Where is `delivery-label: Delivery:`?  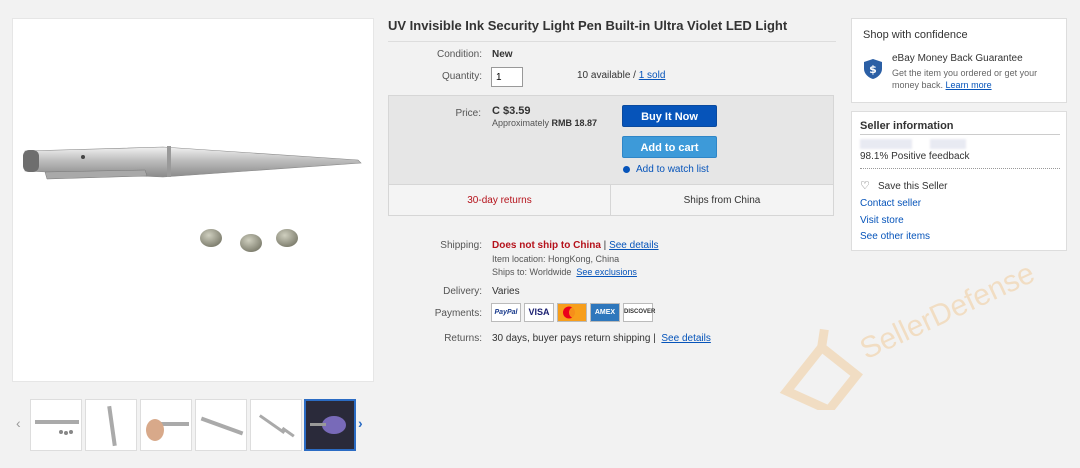
delivery-label: Delivery: is located at coordinates (462, 291).